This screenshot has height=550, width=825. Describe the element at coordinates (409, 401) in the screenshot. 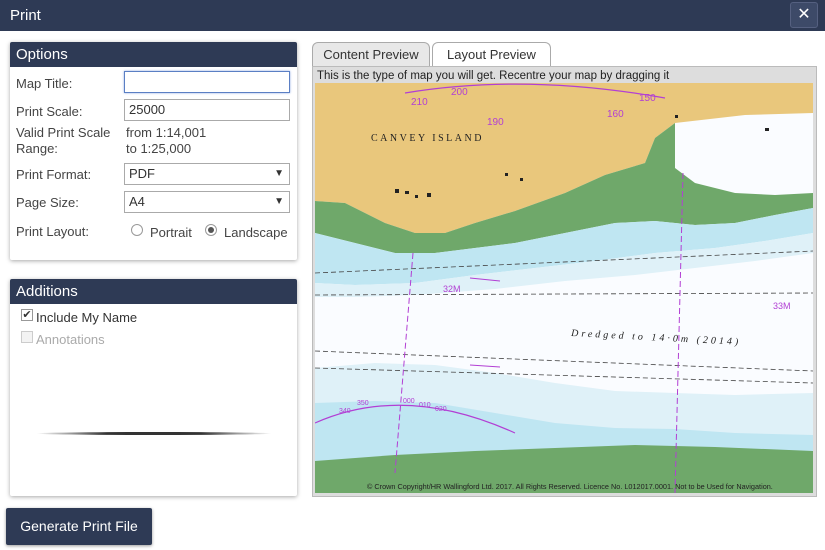

I see `compass2-000: 000` at that location.